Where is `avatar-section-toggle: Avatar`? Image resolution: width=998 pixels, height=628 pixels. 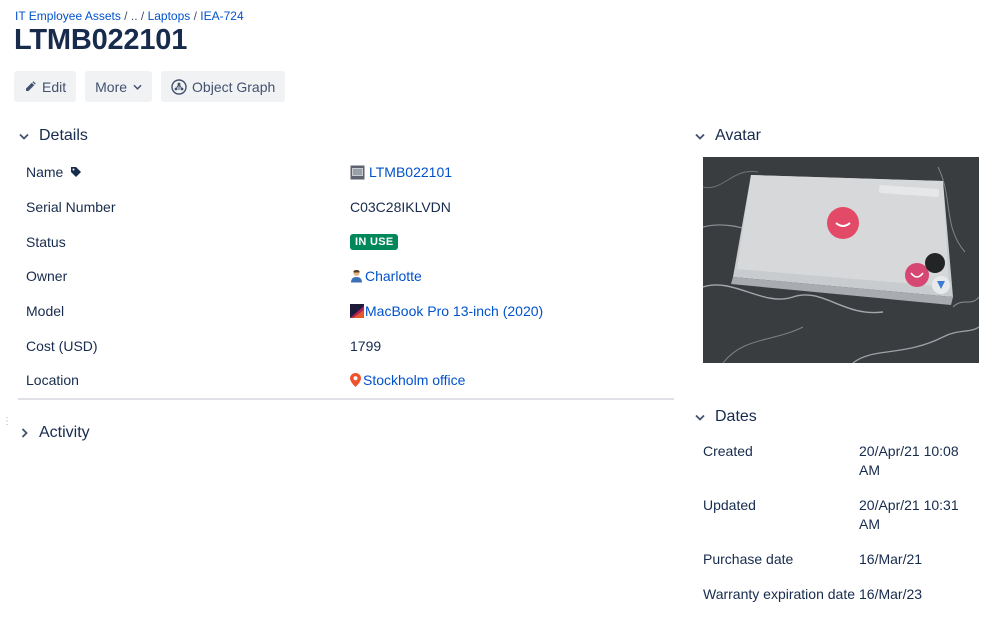 avatar-section-toggle: Avatar is located at coordinates (727, 136).